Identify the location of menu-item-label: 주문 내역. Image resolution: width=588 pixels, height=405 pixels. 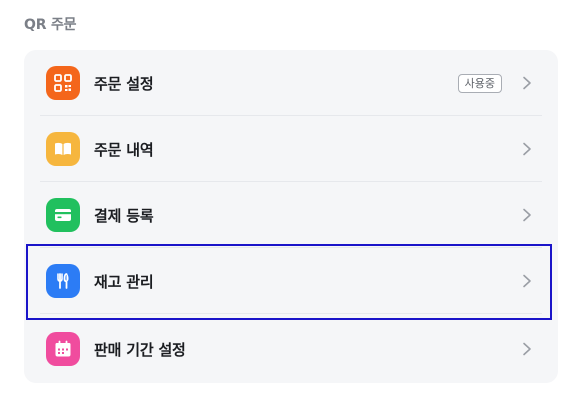
(124, 149).